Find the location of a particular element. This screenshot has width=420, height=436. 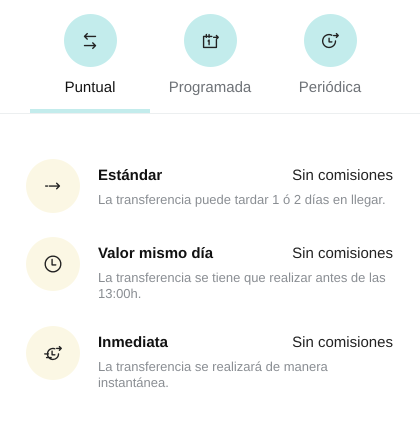

option-title: Valor mismo día is located at coordinates (156, 253).